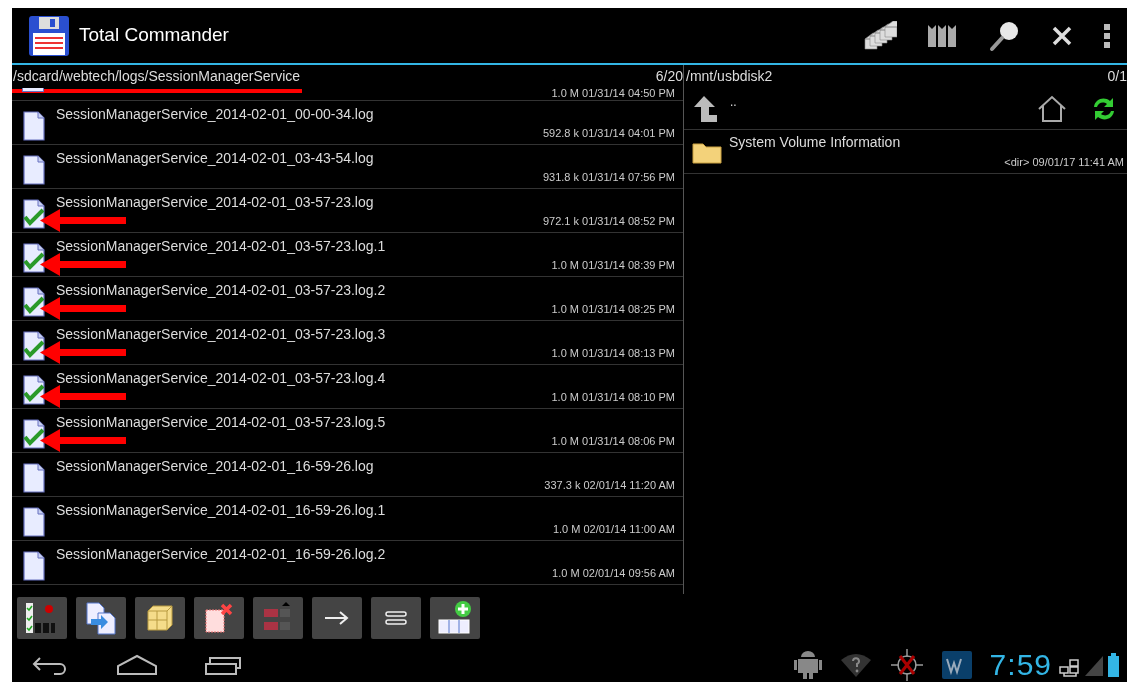  Describe the element at coordinates (221, 246) in the screenshot. I see `file-name: SessionManagerService_2014-02-01_03-57-23.log.1` at that location.